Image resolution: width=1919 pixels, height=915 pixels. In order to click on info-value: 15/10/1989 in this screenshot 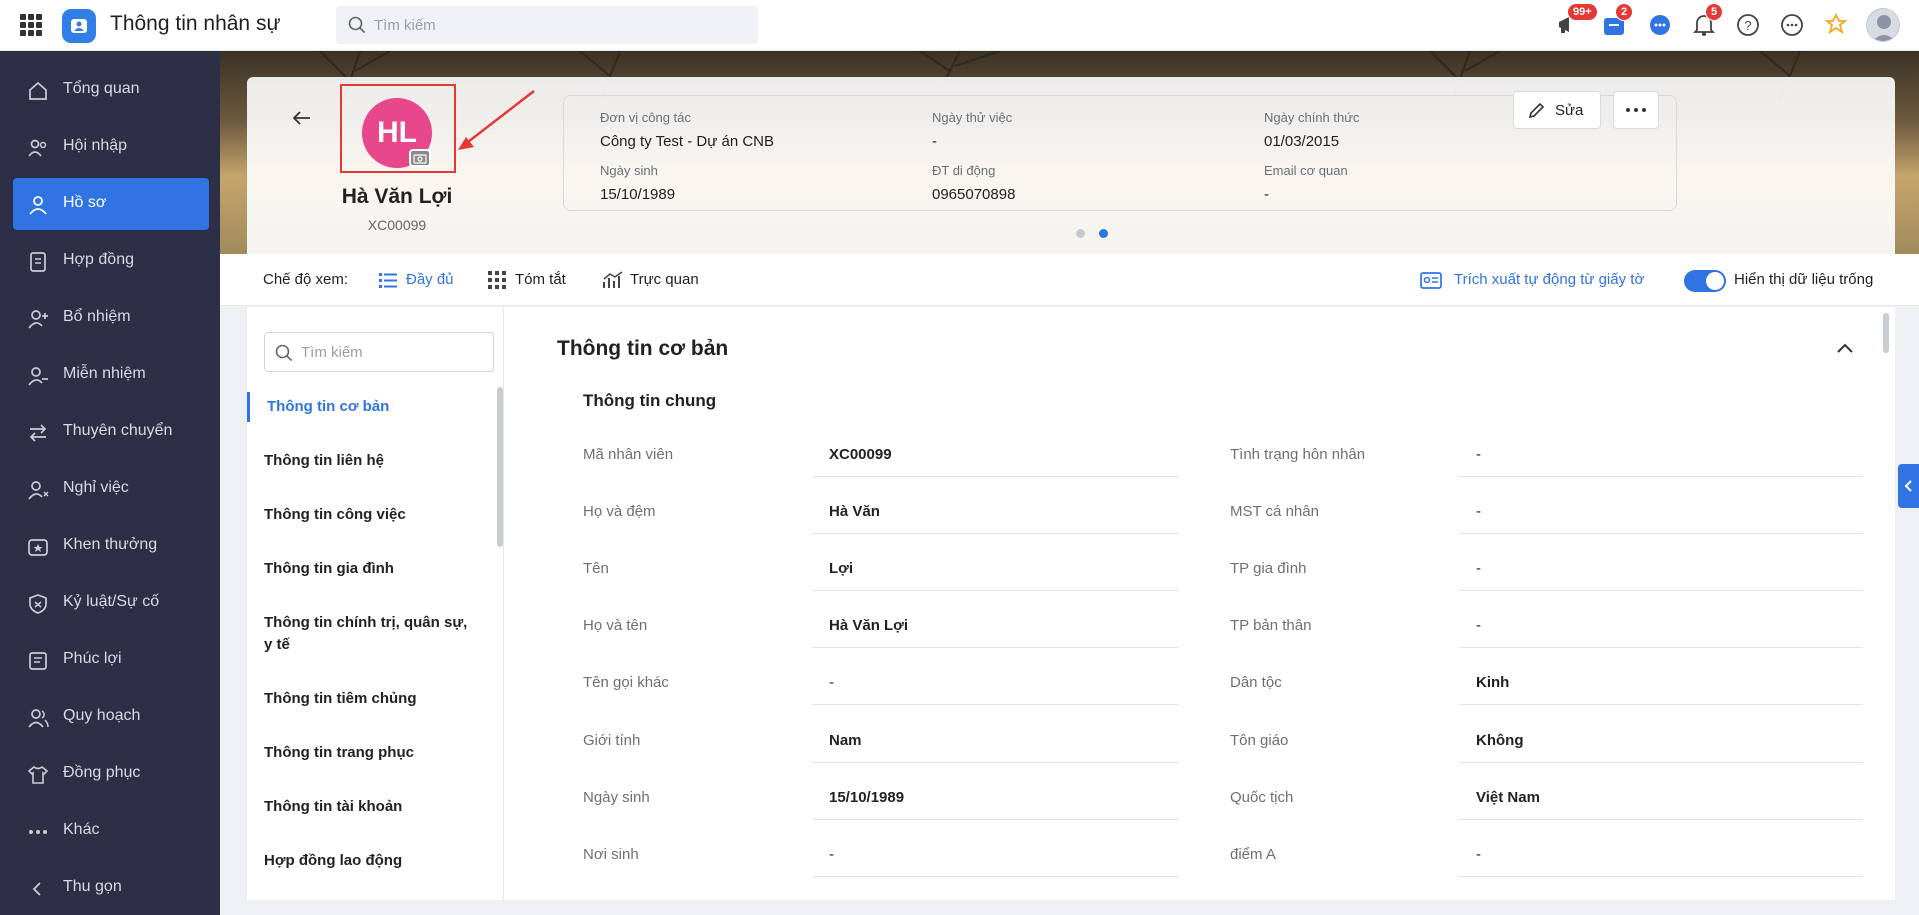, I will do `click(638, 194)`.